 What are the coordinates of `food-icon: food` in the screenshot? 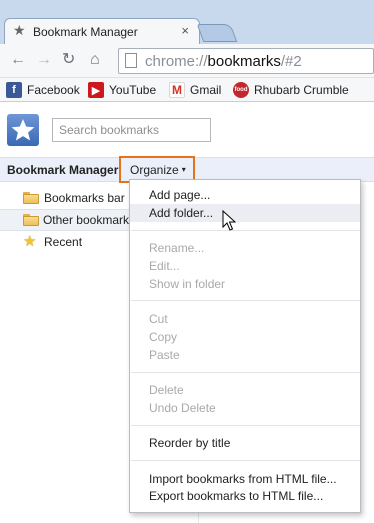 It's located at (241, 90).